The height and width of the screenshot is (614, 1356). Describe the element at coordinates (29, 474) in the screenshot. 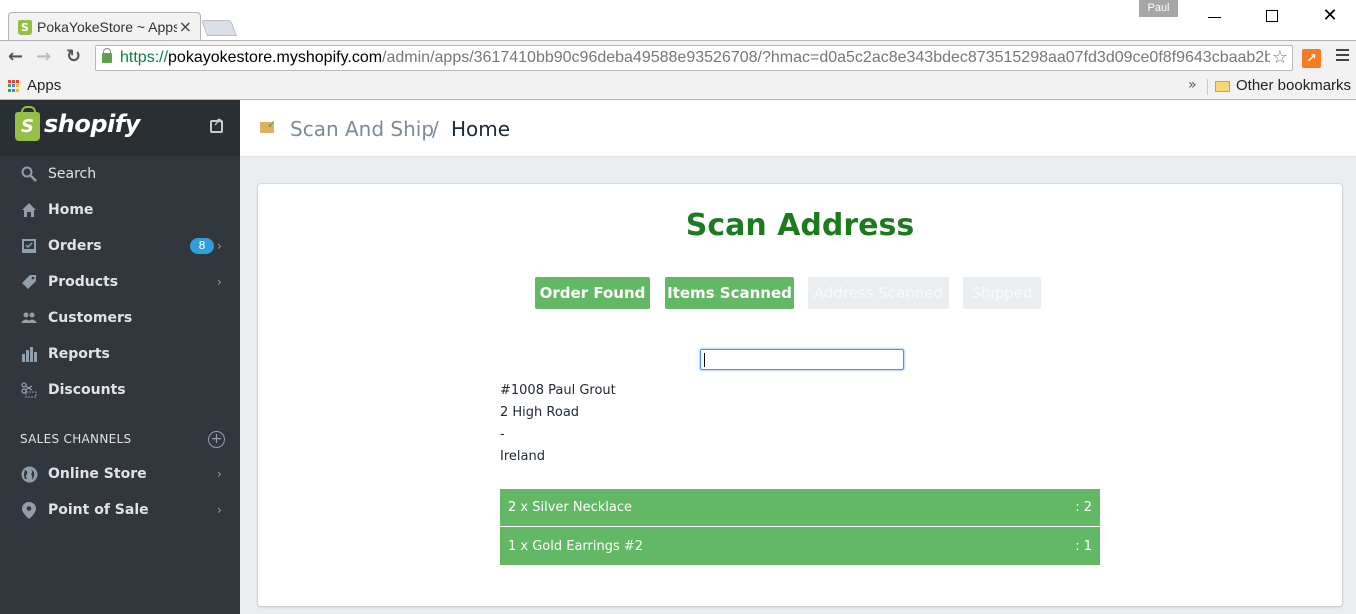

I see `globe-icon` at that location.